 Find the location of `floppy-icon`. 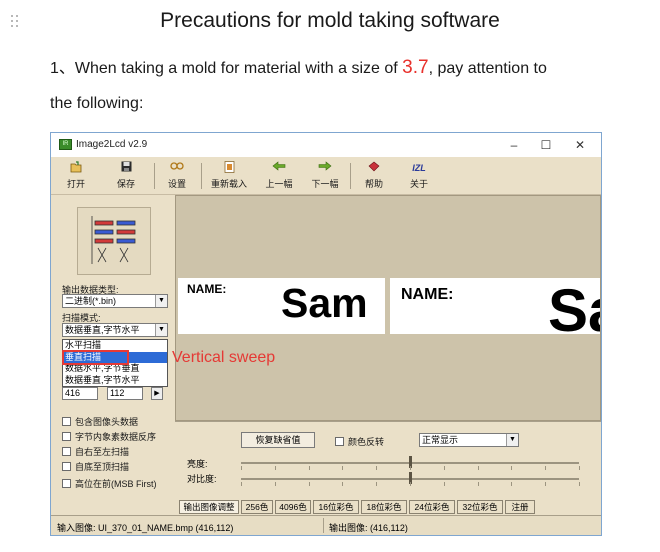

floppy-icon is located at coordinates (126, 168).